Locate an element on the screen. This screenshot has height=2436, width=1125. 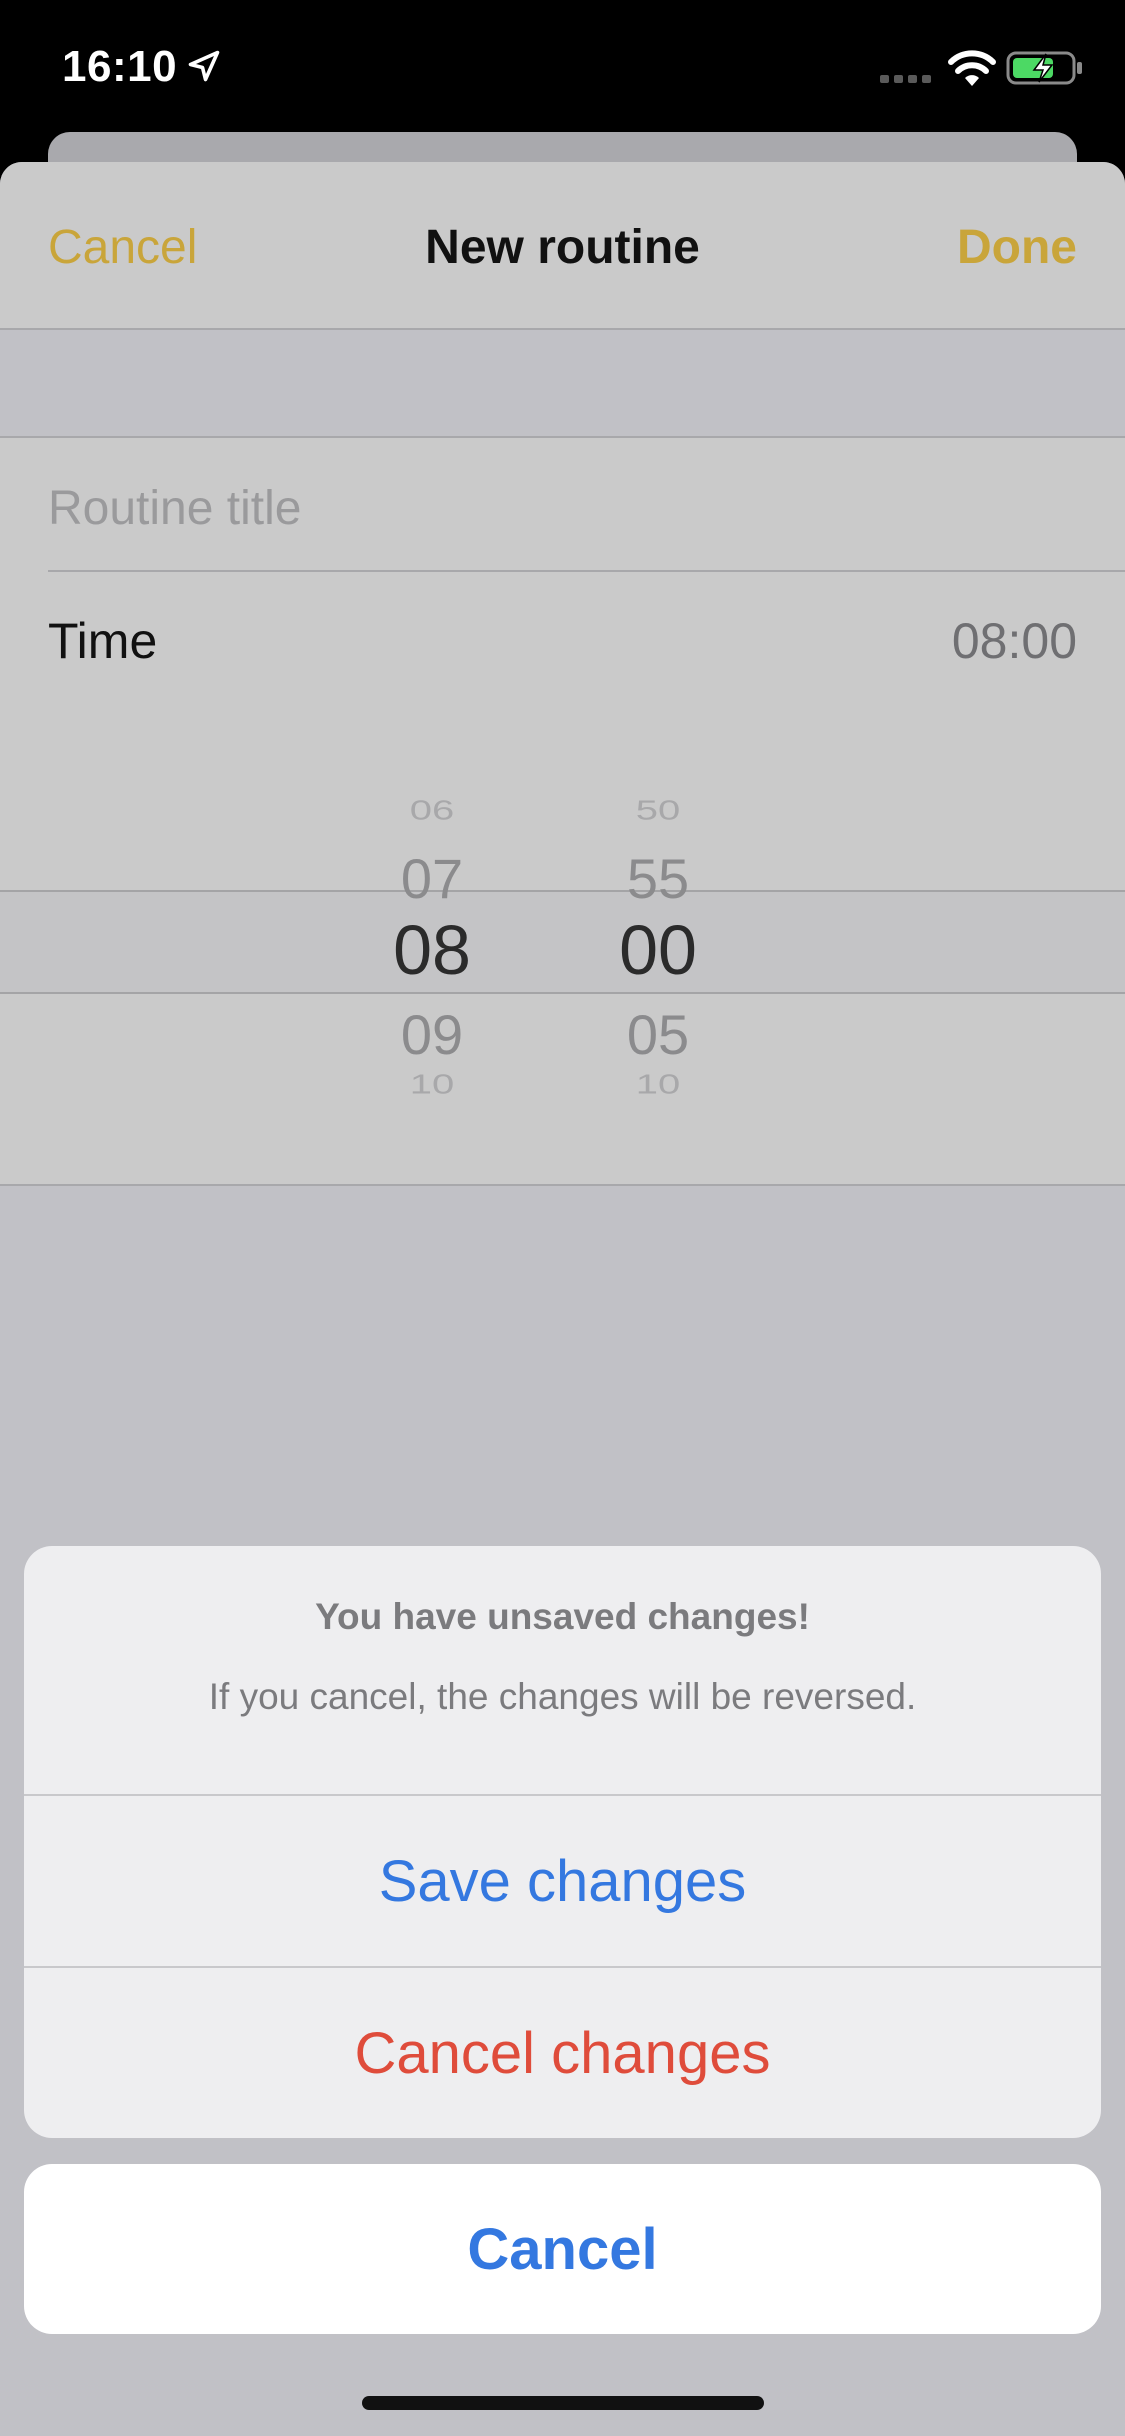
navigation-bar: Cancel New routine Done is located at coordinates (562, 246).